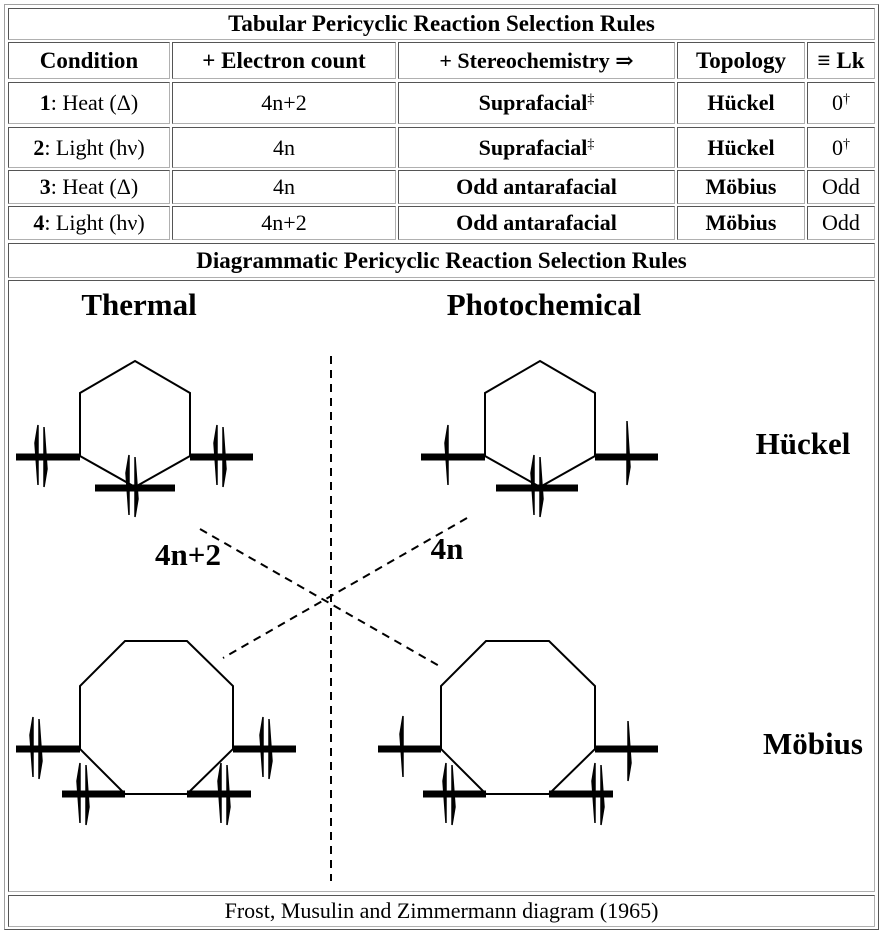  I want to click on mobius-row-label: Möbius, so click(813, 743).